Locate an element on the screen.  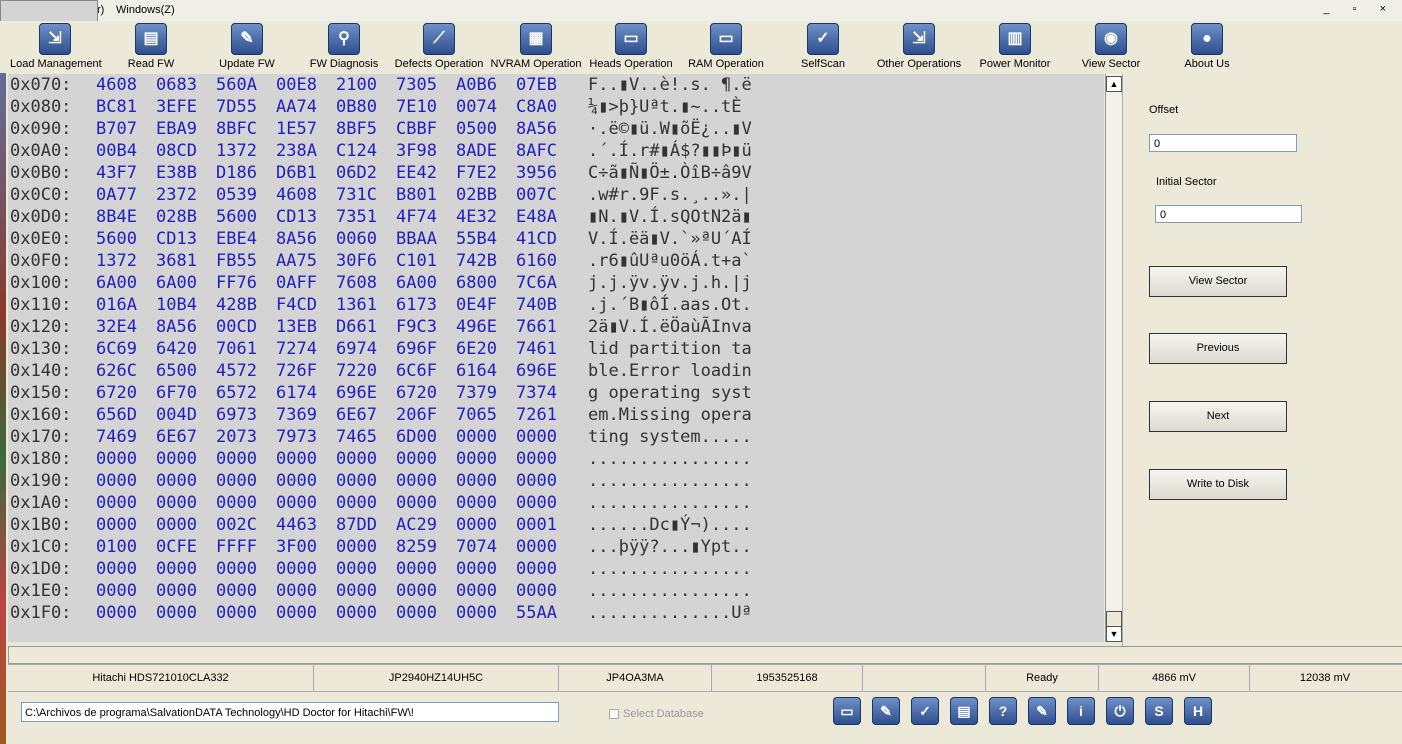
hex-word: 7661 is located at coordinates (536, 327).